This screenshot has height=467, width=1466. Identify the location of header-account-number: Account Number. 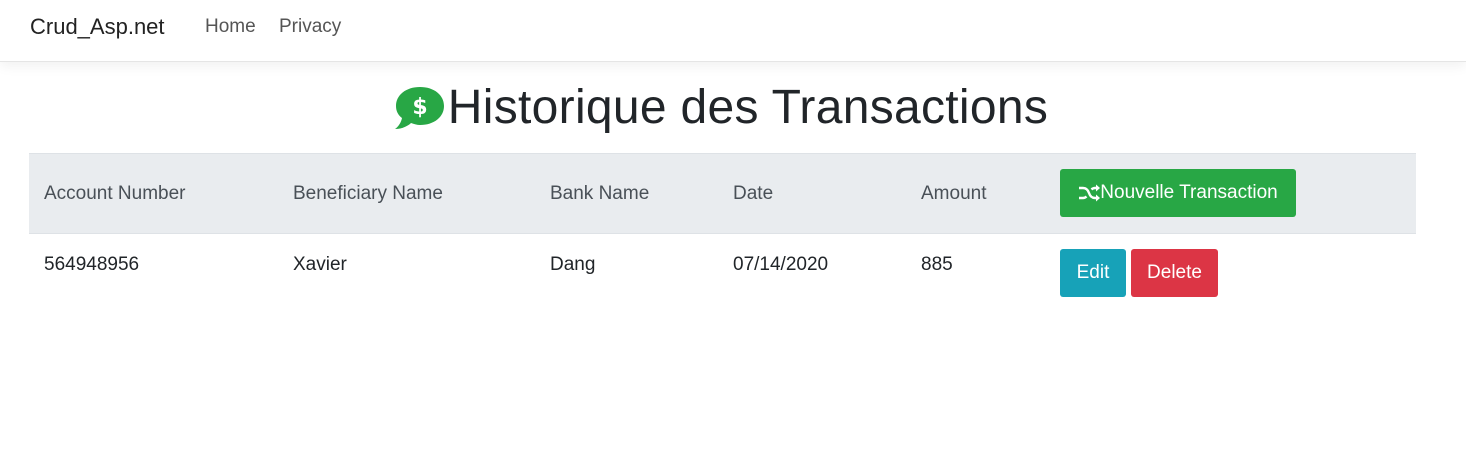
(153, 193).